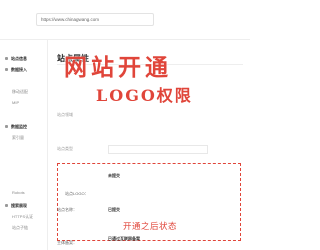 This screenshot has width=320, height=250. I want to click on sidebar-item-sitelinks: 站点子链, so click(24, 228).